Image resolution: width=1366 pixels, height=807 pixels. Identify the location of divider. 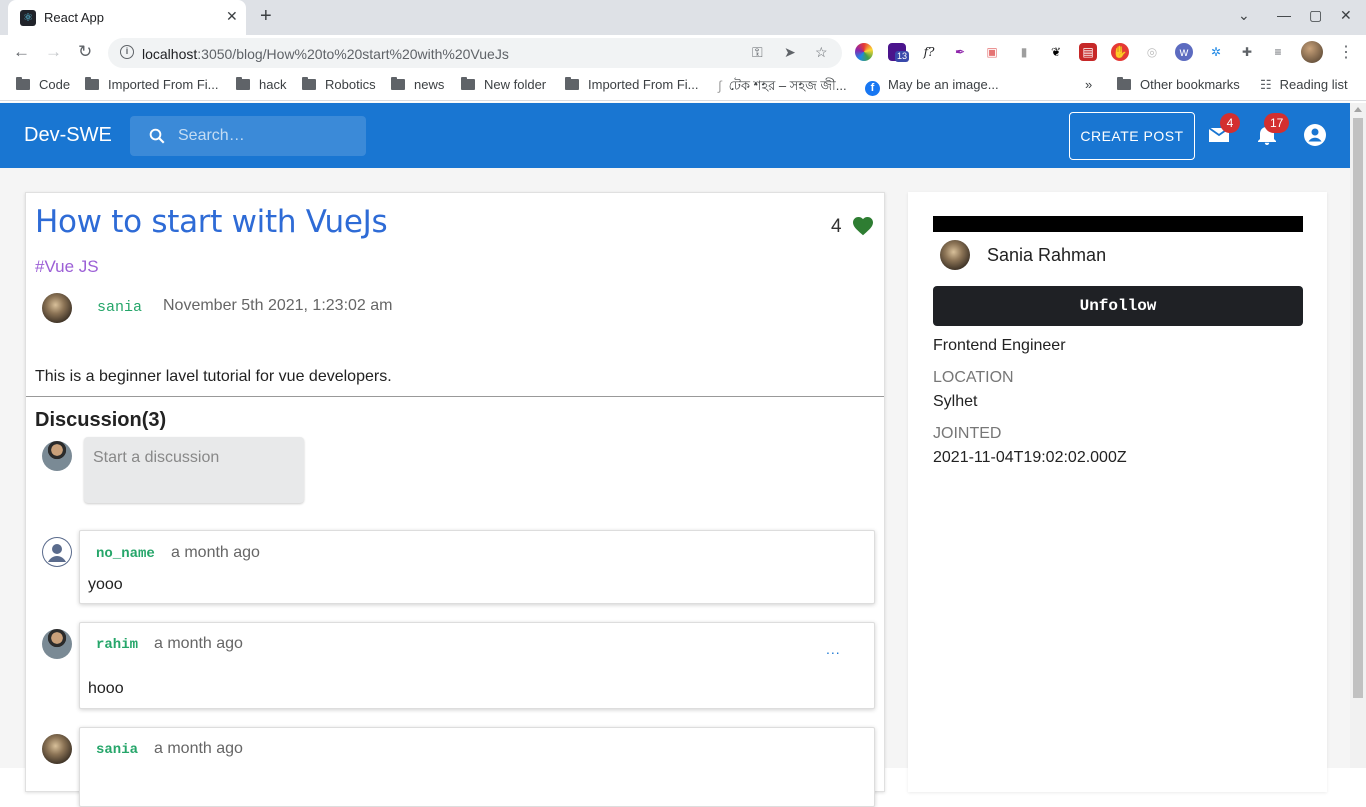
(455, 396).